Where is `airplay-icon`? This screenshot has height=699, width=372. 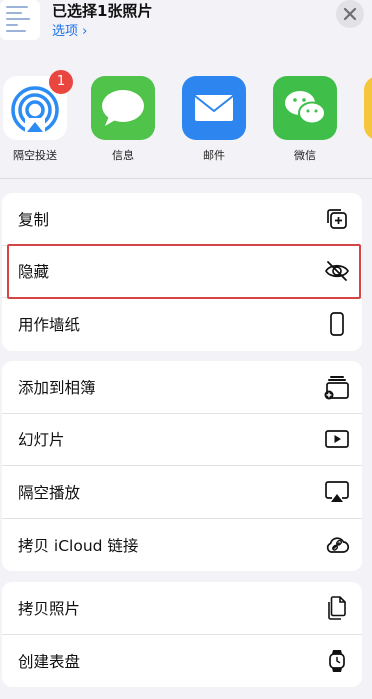 airplay-icon is located at coordinates (337, 491).